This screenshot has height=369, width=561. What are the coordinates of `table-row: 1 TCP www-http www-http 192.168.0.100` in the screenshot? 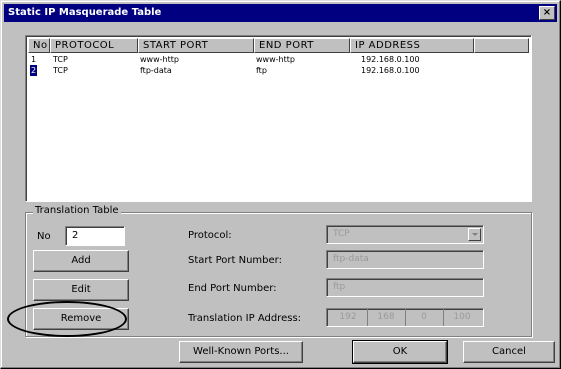 It's located at (278, 59).